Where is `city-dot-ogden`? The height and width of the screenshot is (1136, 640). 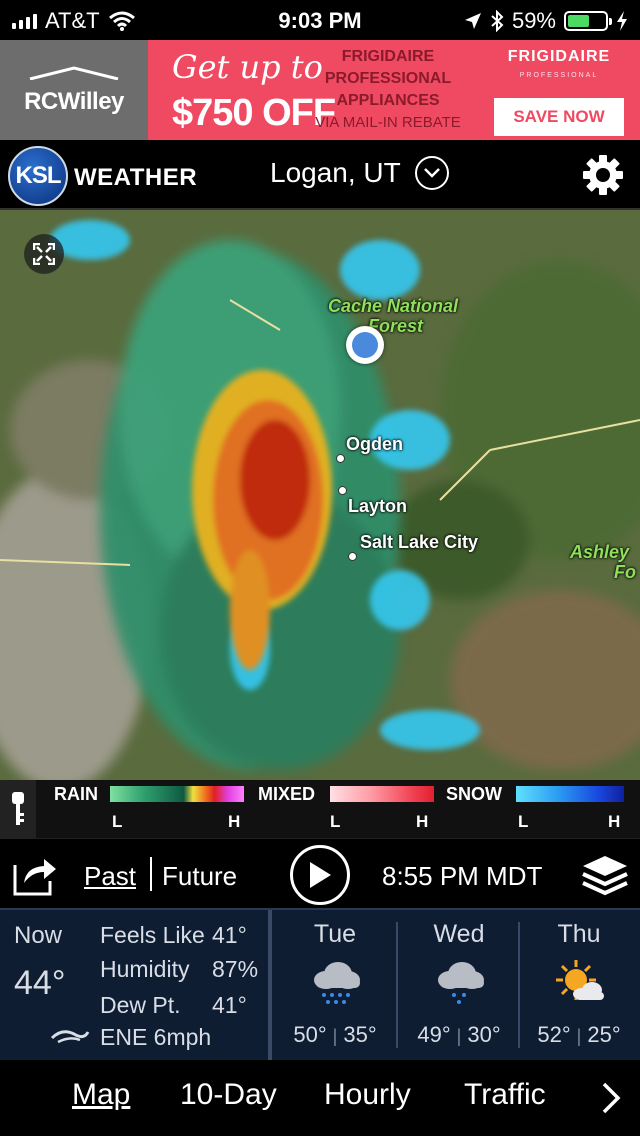 city-dot-ogden is located at coordinates (340, 458).